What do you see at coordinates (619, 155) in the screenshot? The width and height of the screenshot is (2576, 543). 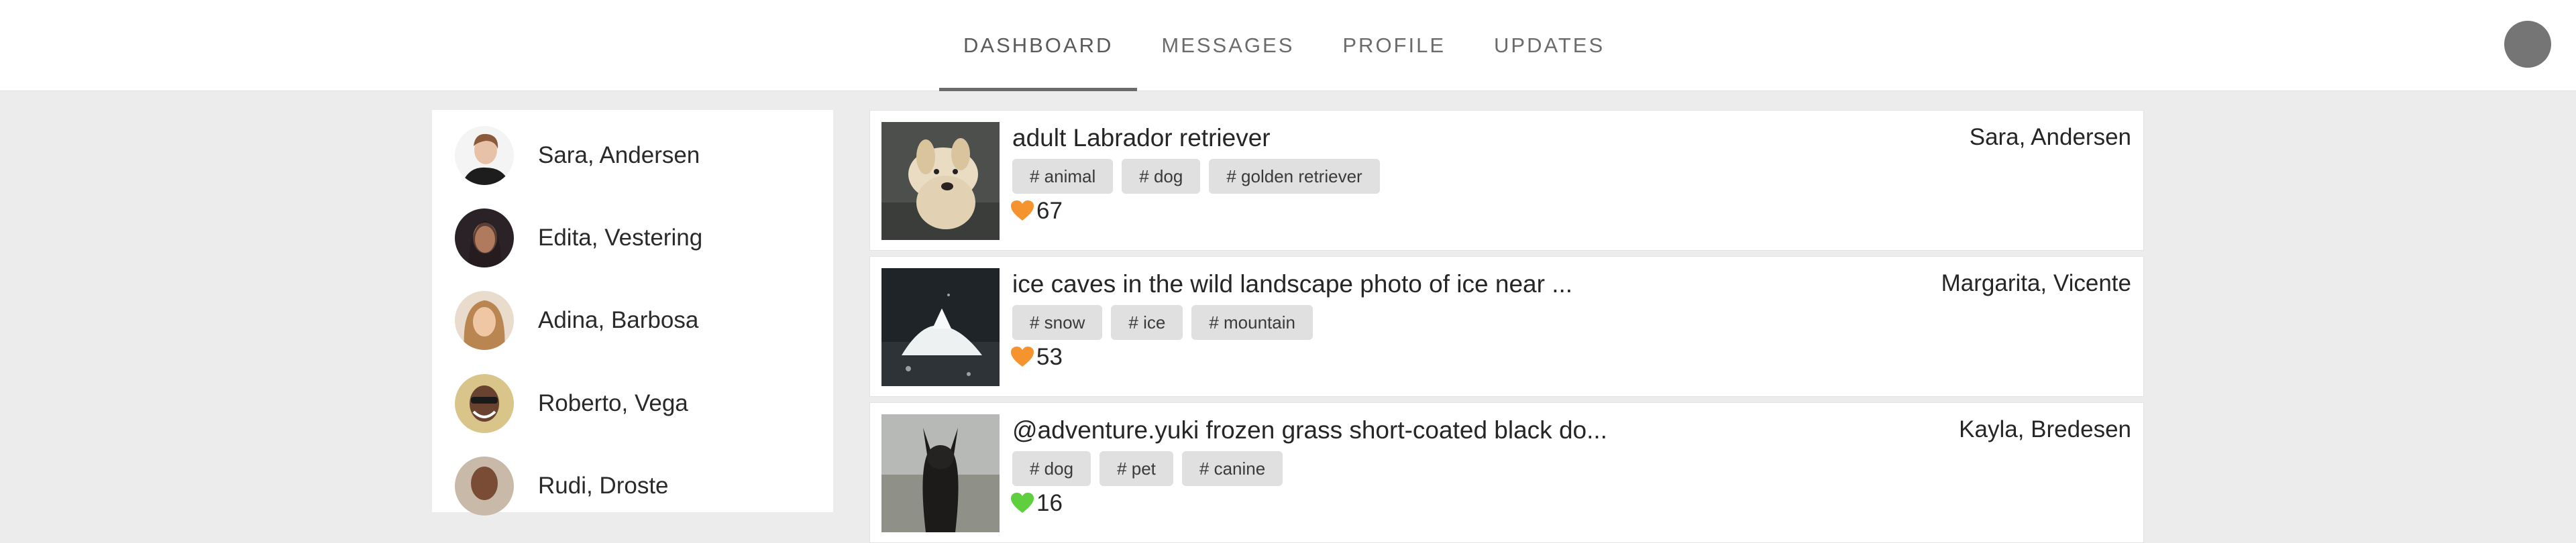 I see `user-name: Sara, Andersen` at bounding box center [619, 155].